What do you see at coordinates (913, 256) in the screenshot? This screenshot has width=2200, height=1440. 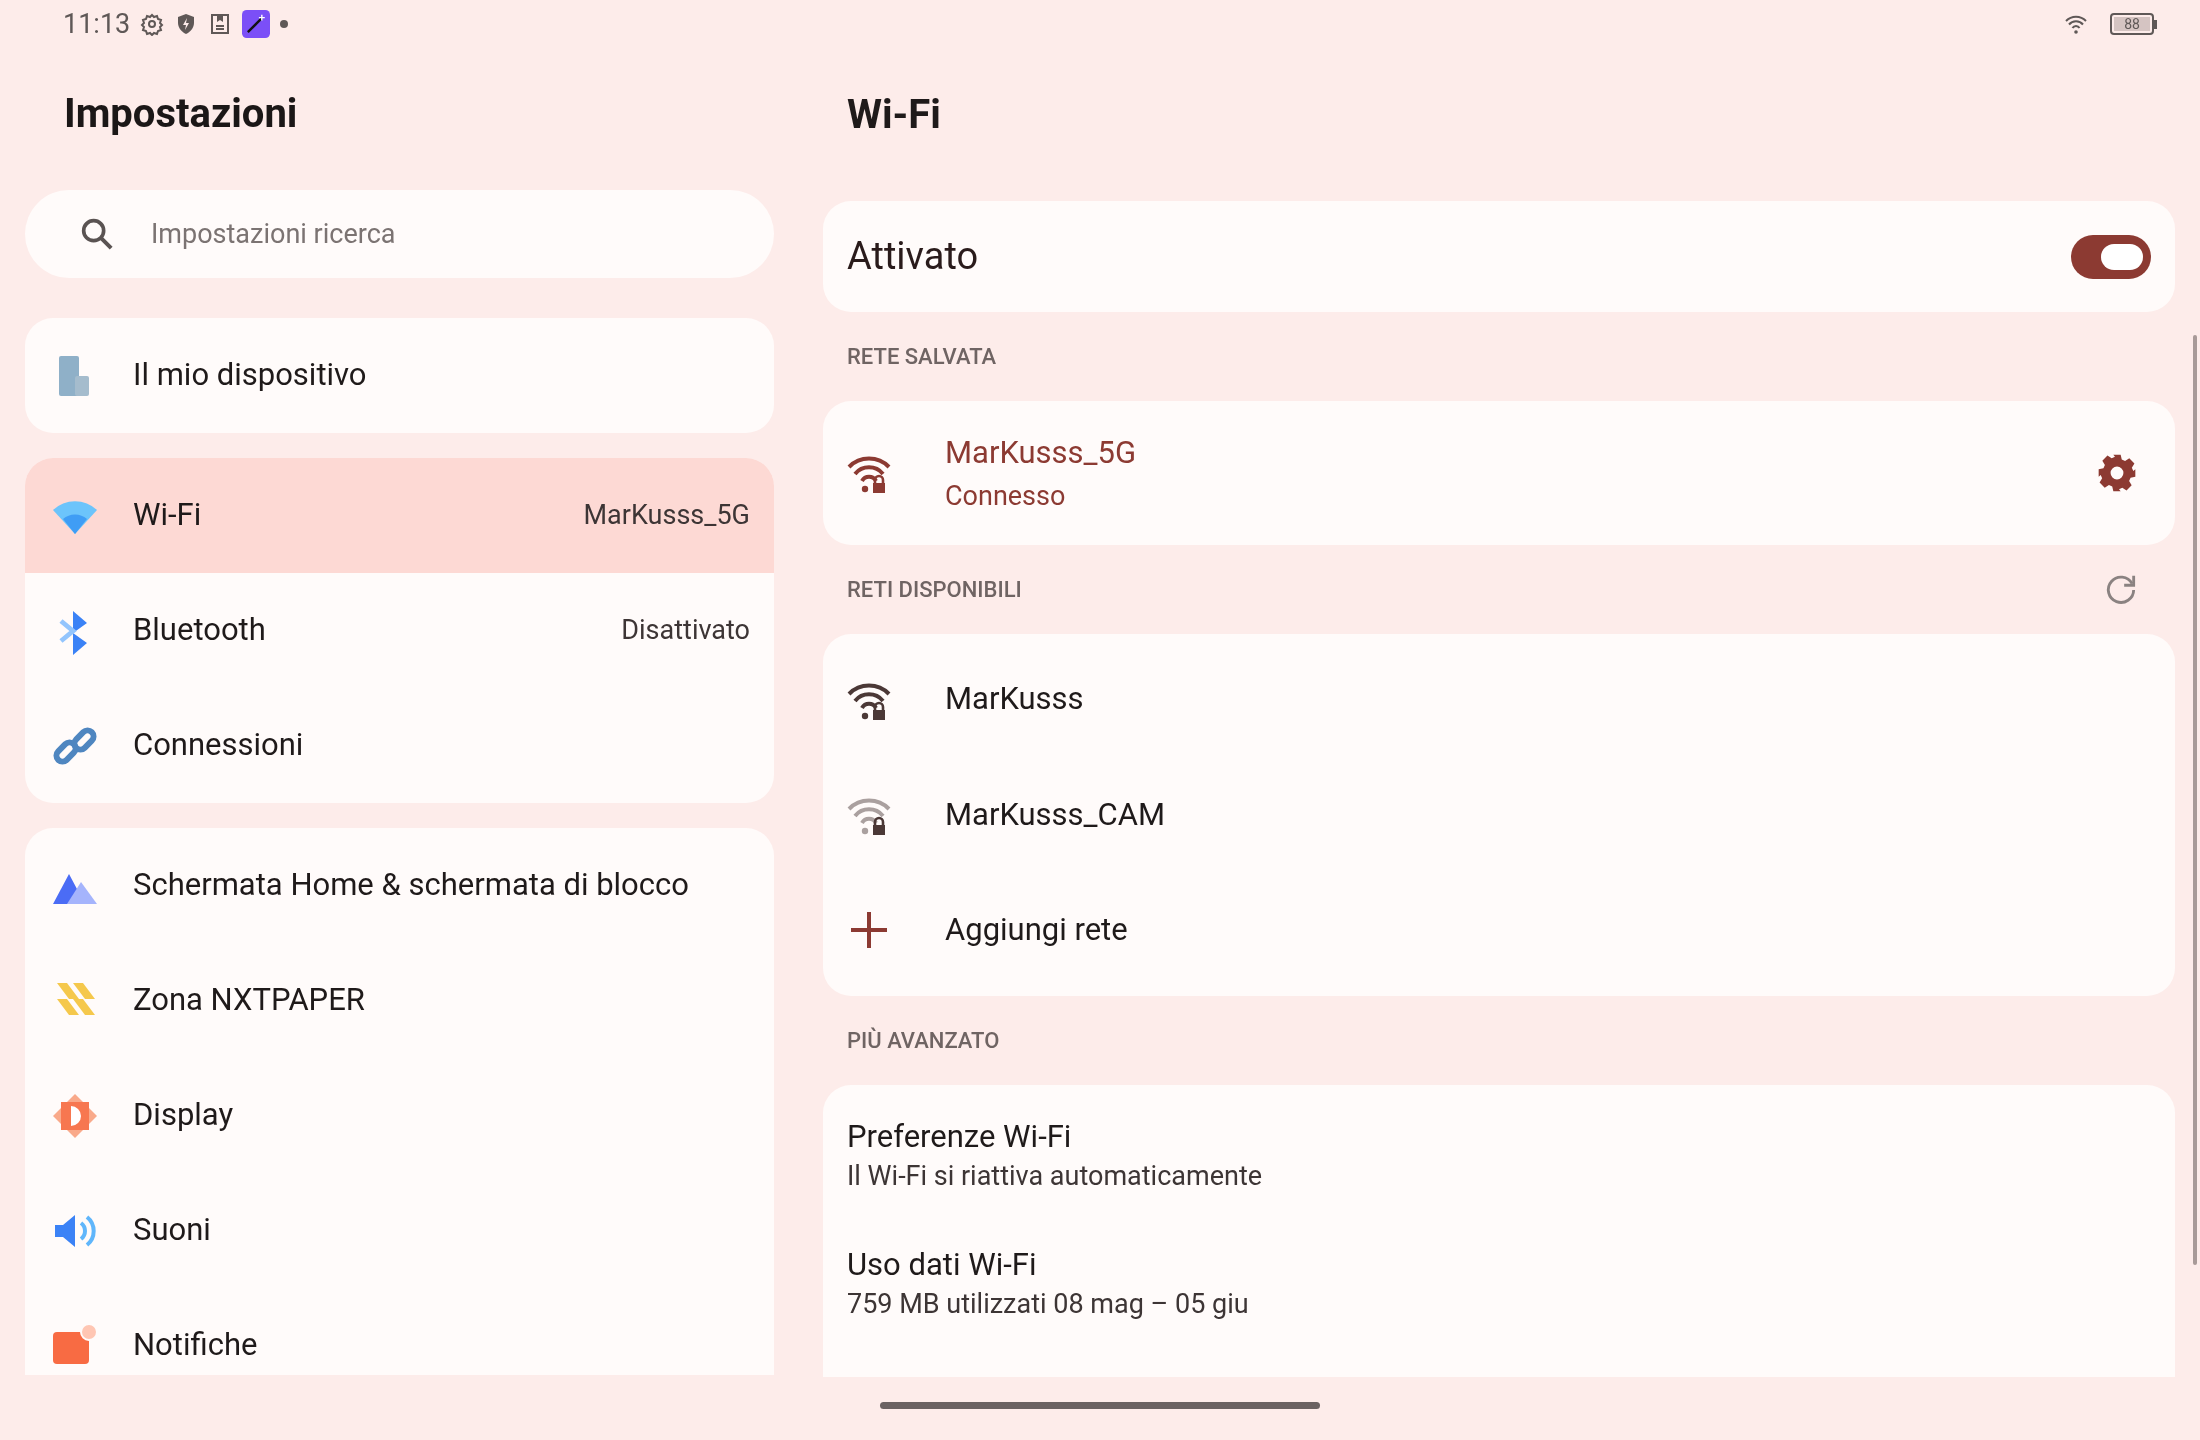 I see `toggle-label: Attivato` at bounding box center [913, 256].